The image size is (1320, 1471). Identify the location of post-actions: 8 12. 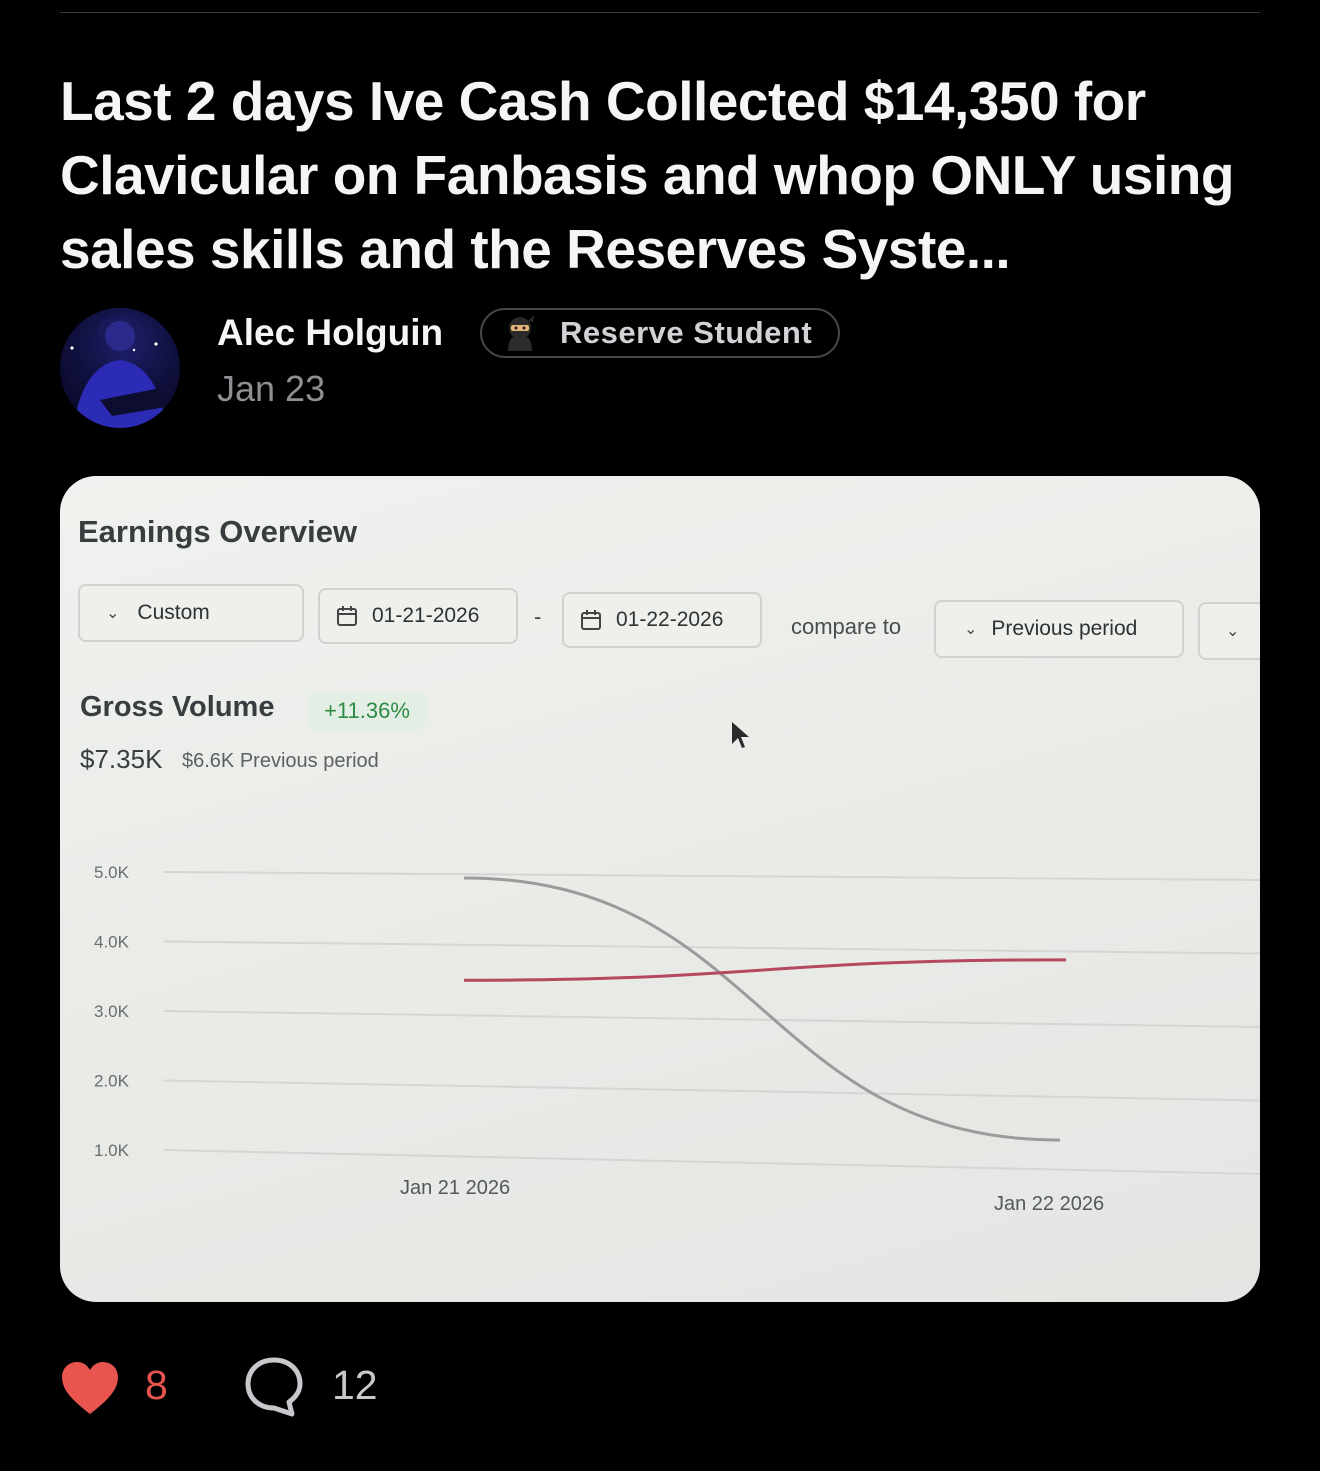
(260, 1388).